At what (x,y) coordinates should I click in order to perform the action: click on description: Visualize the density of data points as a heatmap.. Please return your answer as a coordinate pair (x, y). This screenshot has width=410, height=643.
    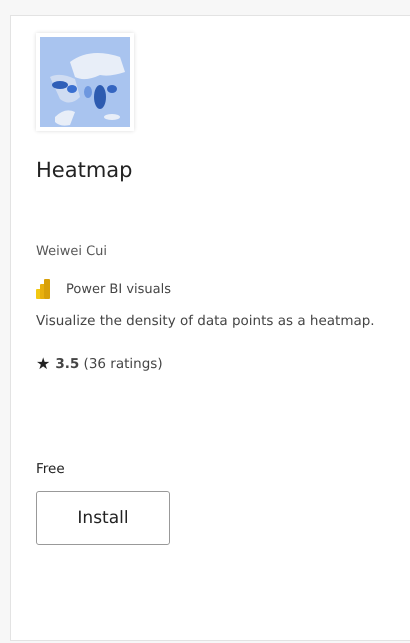
    Looking at the image, I should click on (206, 321).